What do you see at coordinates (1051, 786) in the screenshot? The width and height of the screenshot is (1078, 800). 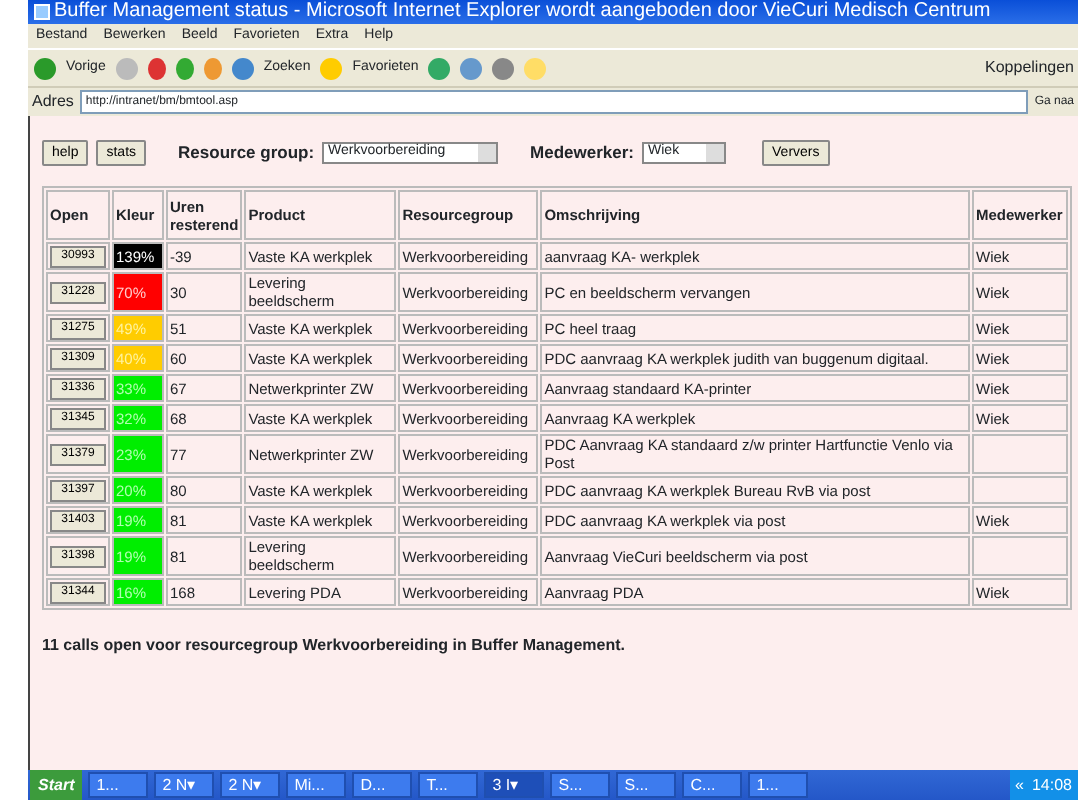 I see `clock: 14:08` at bounding box center [1051, 786].